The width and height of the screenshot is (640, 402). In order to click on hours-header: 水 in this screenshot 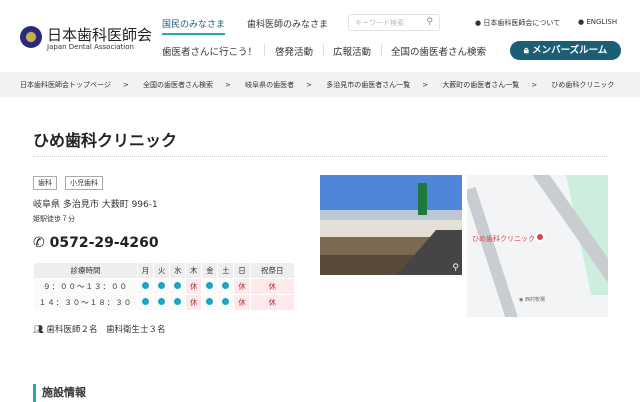, I will do `click(178, 270)`.